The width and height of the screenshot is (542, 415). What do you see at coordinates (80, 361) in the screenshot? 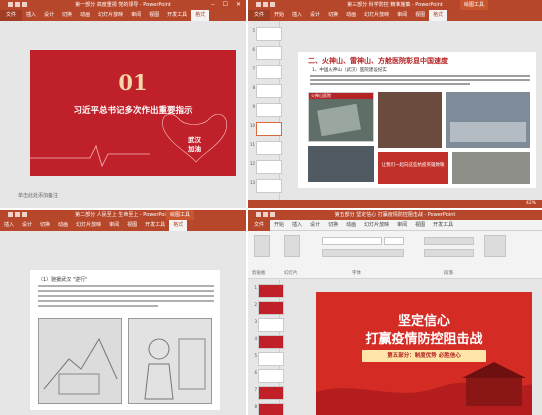
I see `sketch-left` at bounding box center [80, 361].